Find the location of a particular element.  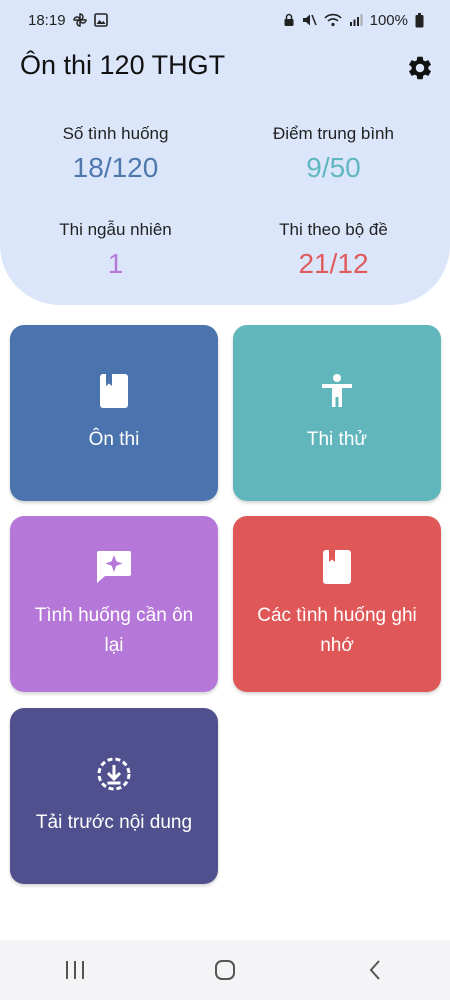

image-icon is located at coordinates (100, 20).